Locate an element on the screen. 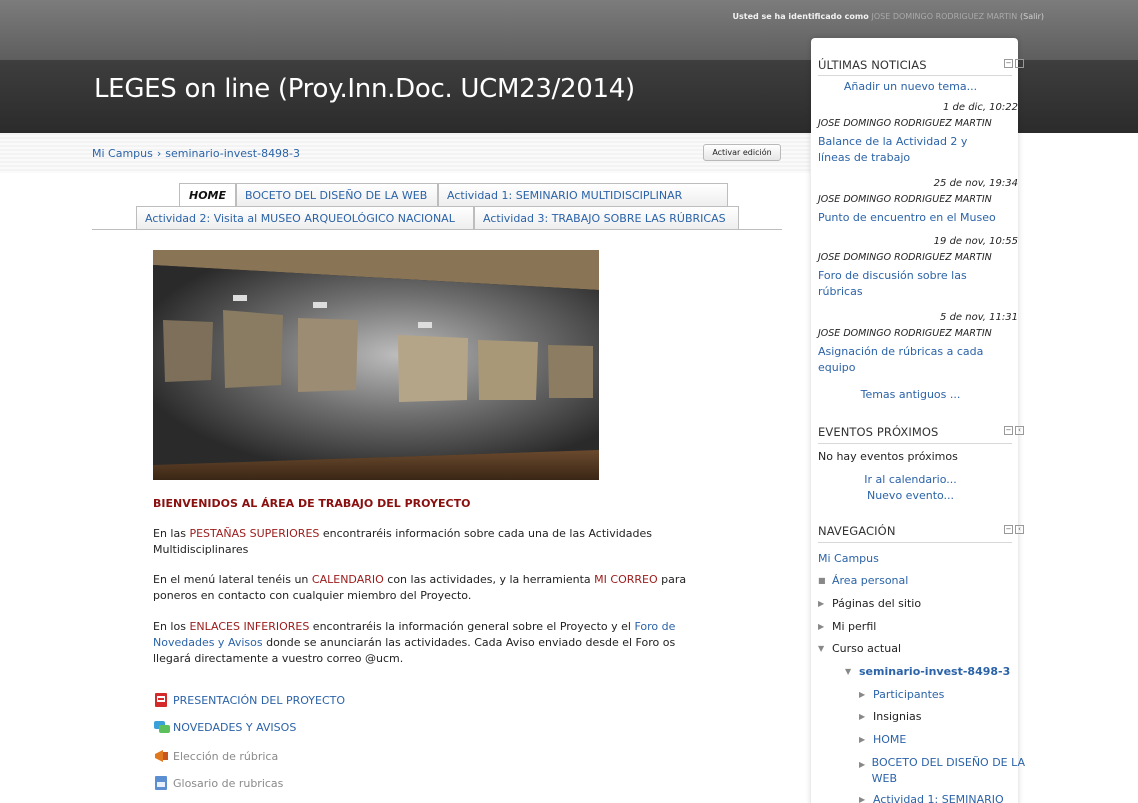  nav-item-participantes: ▶ Participantes is located at coordinates (901, 694).